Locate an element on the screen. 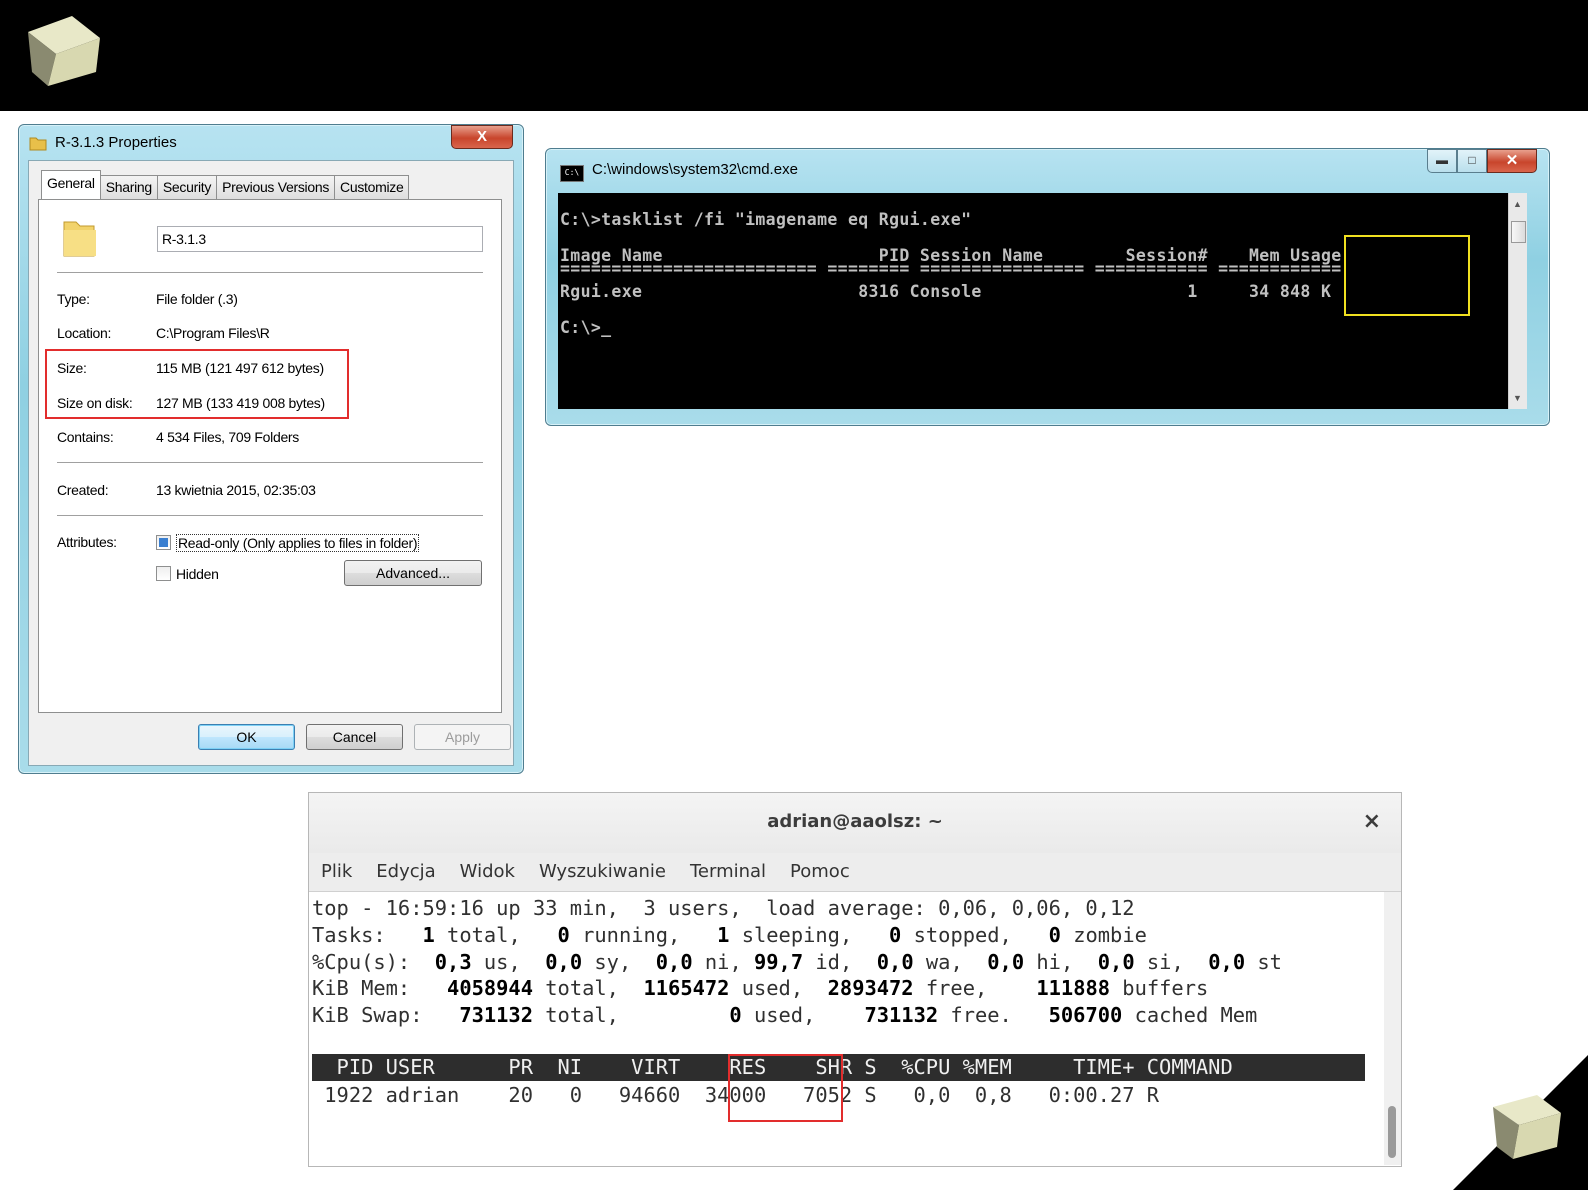  cpu-segment: %Cpu(s): is located at coordinates (367, 962).